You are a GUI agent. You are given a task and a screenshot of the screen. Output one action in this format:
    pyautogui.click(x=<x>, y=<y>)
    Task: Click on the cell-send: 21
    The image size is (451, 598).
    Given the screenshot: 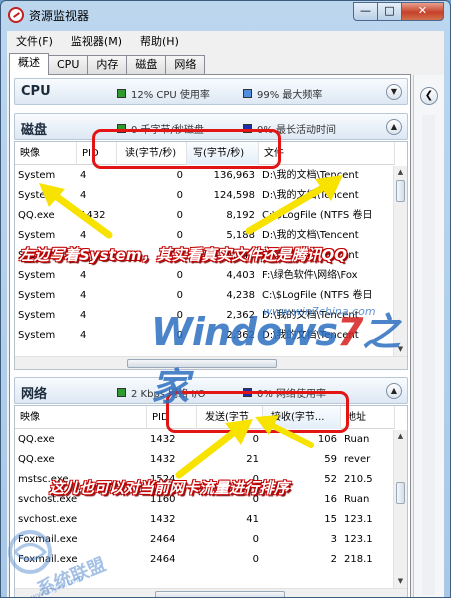 What is the action you would take?
    pyautogui.click(x=252, y=459)
    